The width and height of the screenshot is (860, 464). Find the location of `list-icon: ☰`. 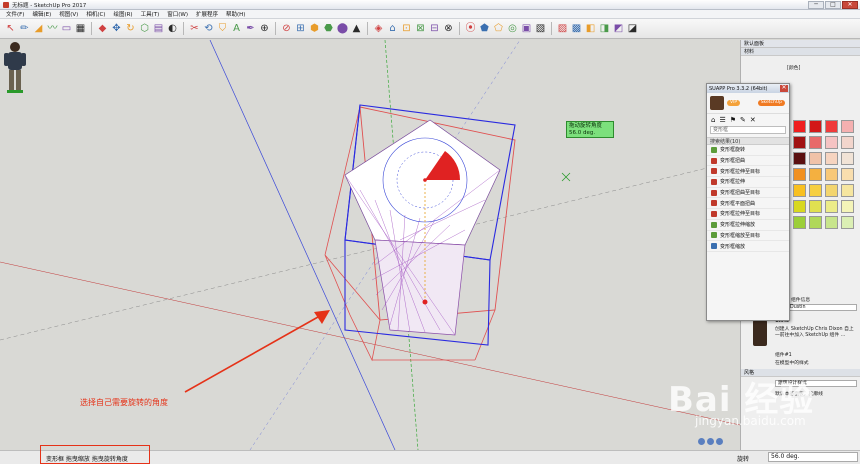

list-icon: ☰ is located at coordinates (722, 120).